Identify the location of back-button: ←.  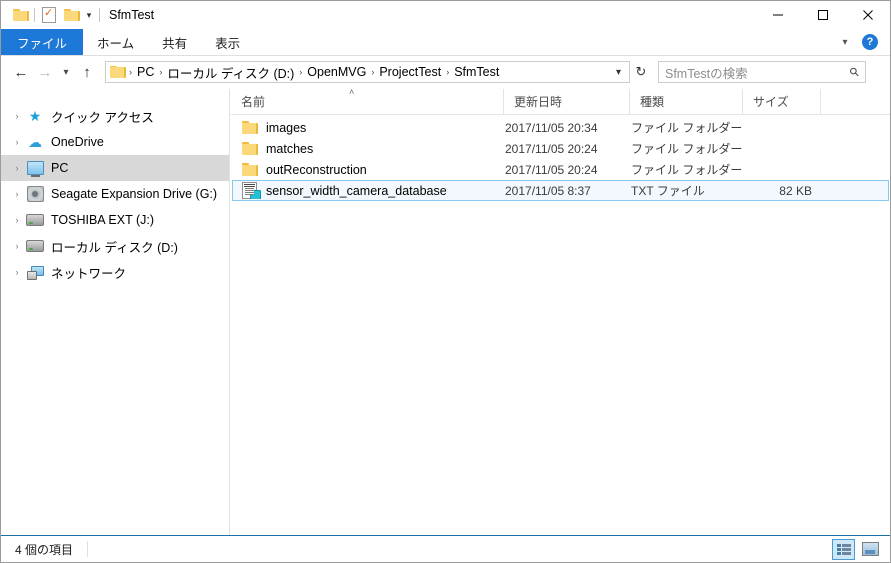
(21, 72).